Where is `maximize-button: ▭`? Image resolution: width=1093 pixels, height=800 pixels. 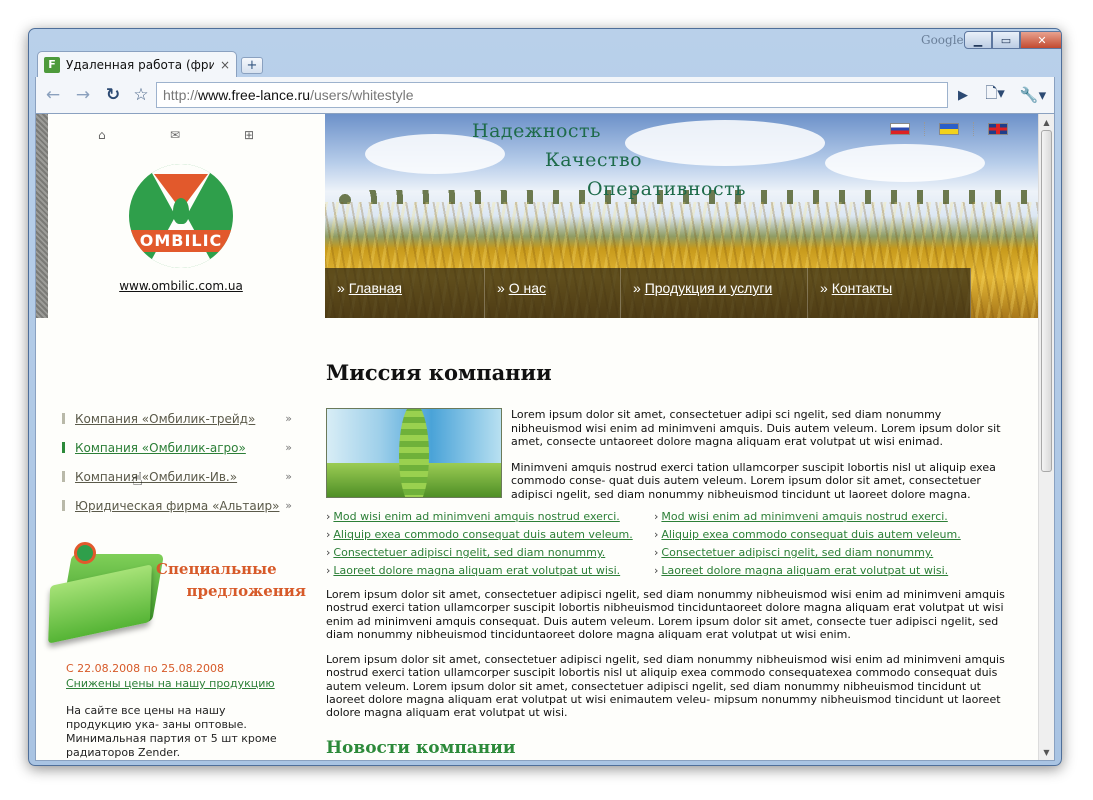 maximize-button: ▭ is located at coordinates (1006, 40).